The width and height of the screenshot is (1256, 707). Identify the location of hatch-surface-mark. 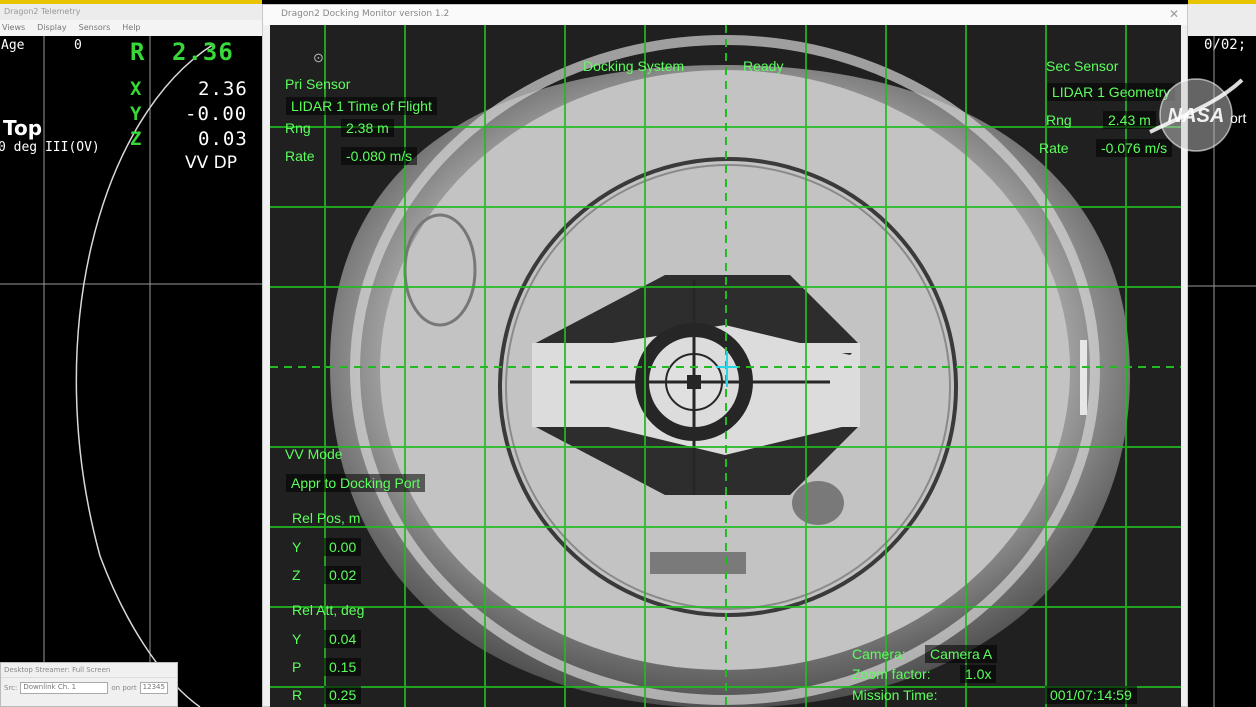
(818, 503).